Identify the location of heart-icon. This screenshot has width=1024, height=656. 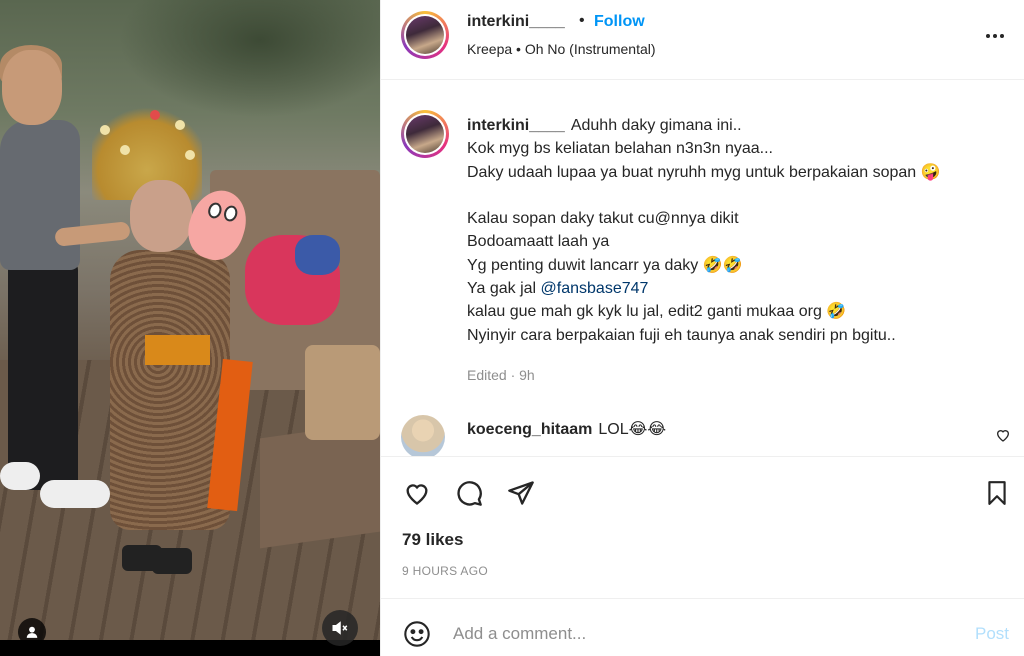
(417, 493).